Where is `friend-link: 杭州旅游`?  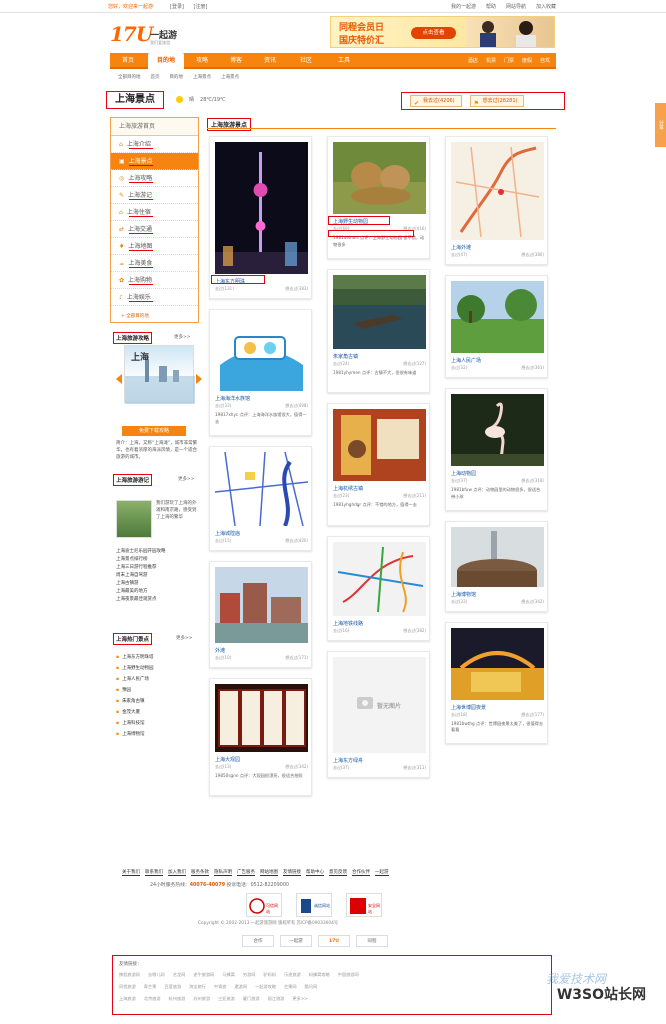 friend-link: 杭州旅游 is located at coordinates (177, 999).